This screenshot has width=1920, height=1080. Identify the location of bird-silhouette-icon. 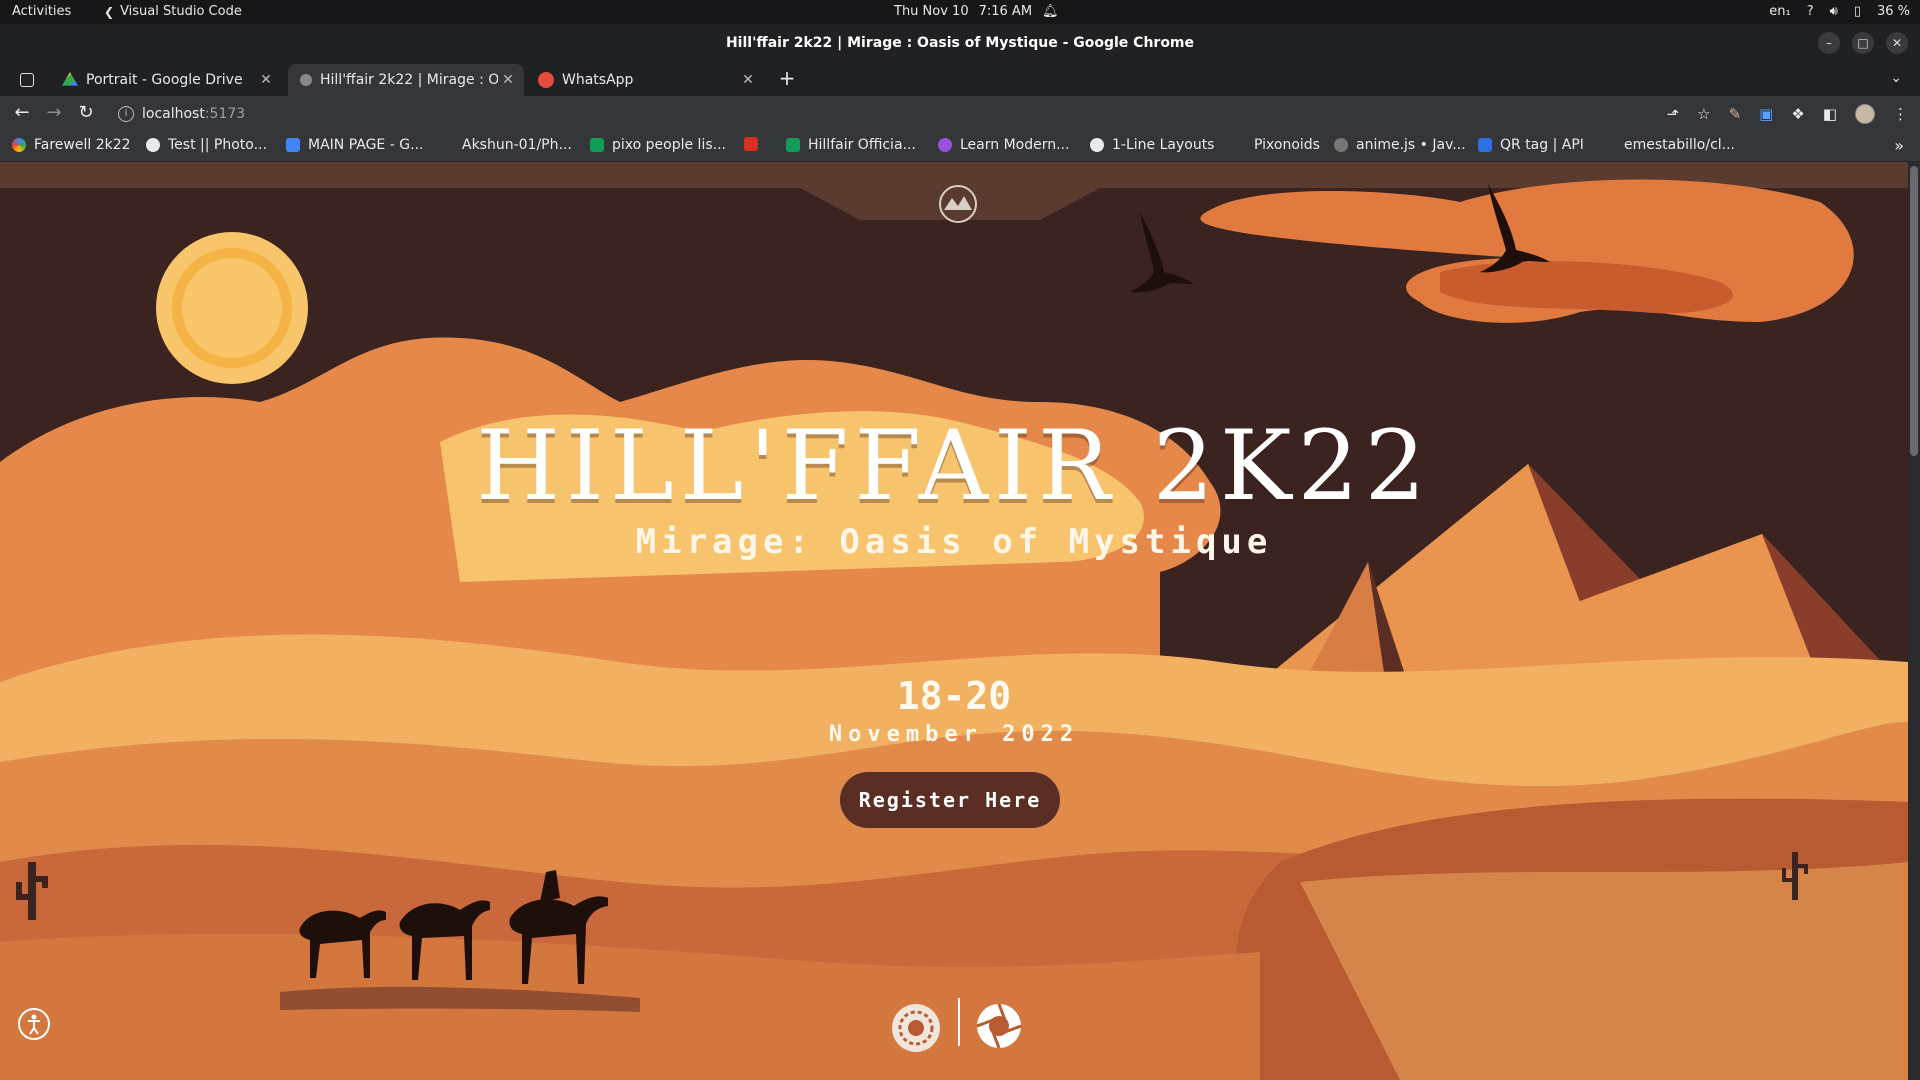
(1162, 252).